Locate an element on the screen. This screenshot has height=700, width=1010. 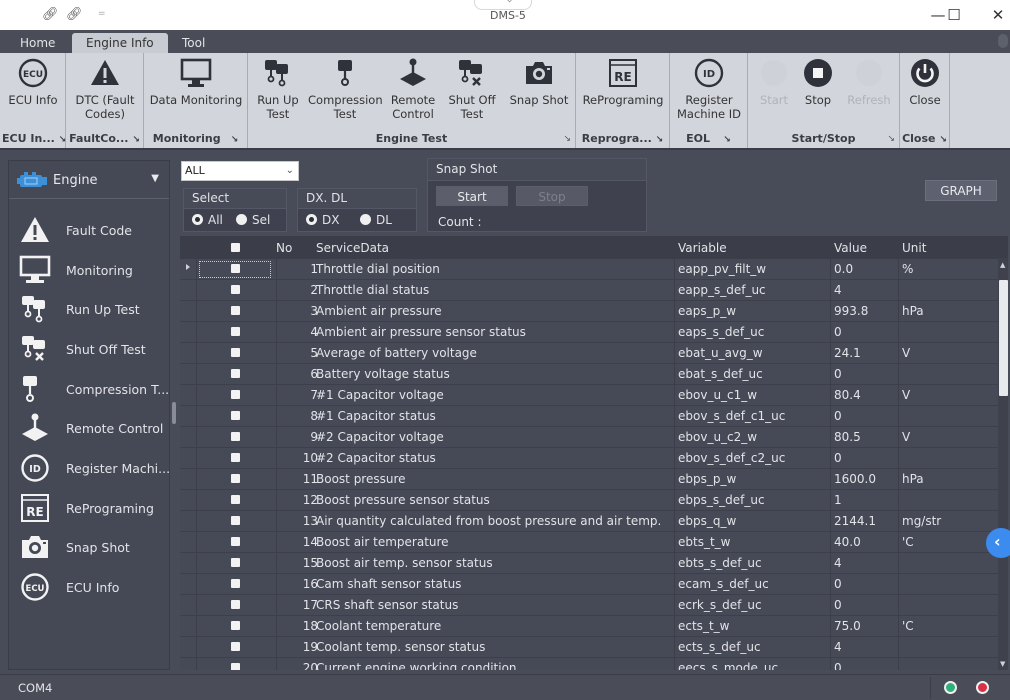
snapshot-stop-button: Stop is located at coordinates (552, 196).